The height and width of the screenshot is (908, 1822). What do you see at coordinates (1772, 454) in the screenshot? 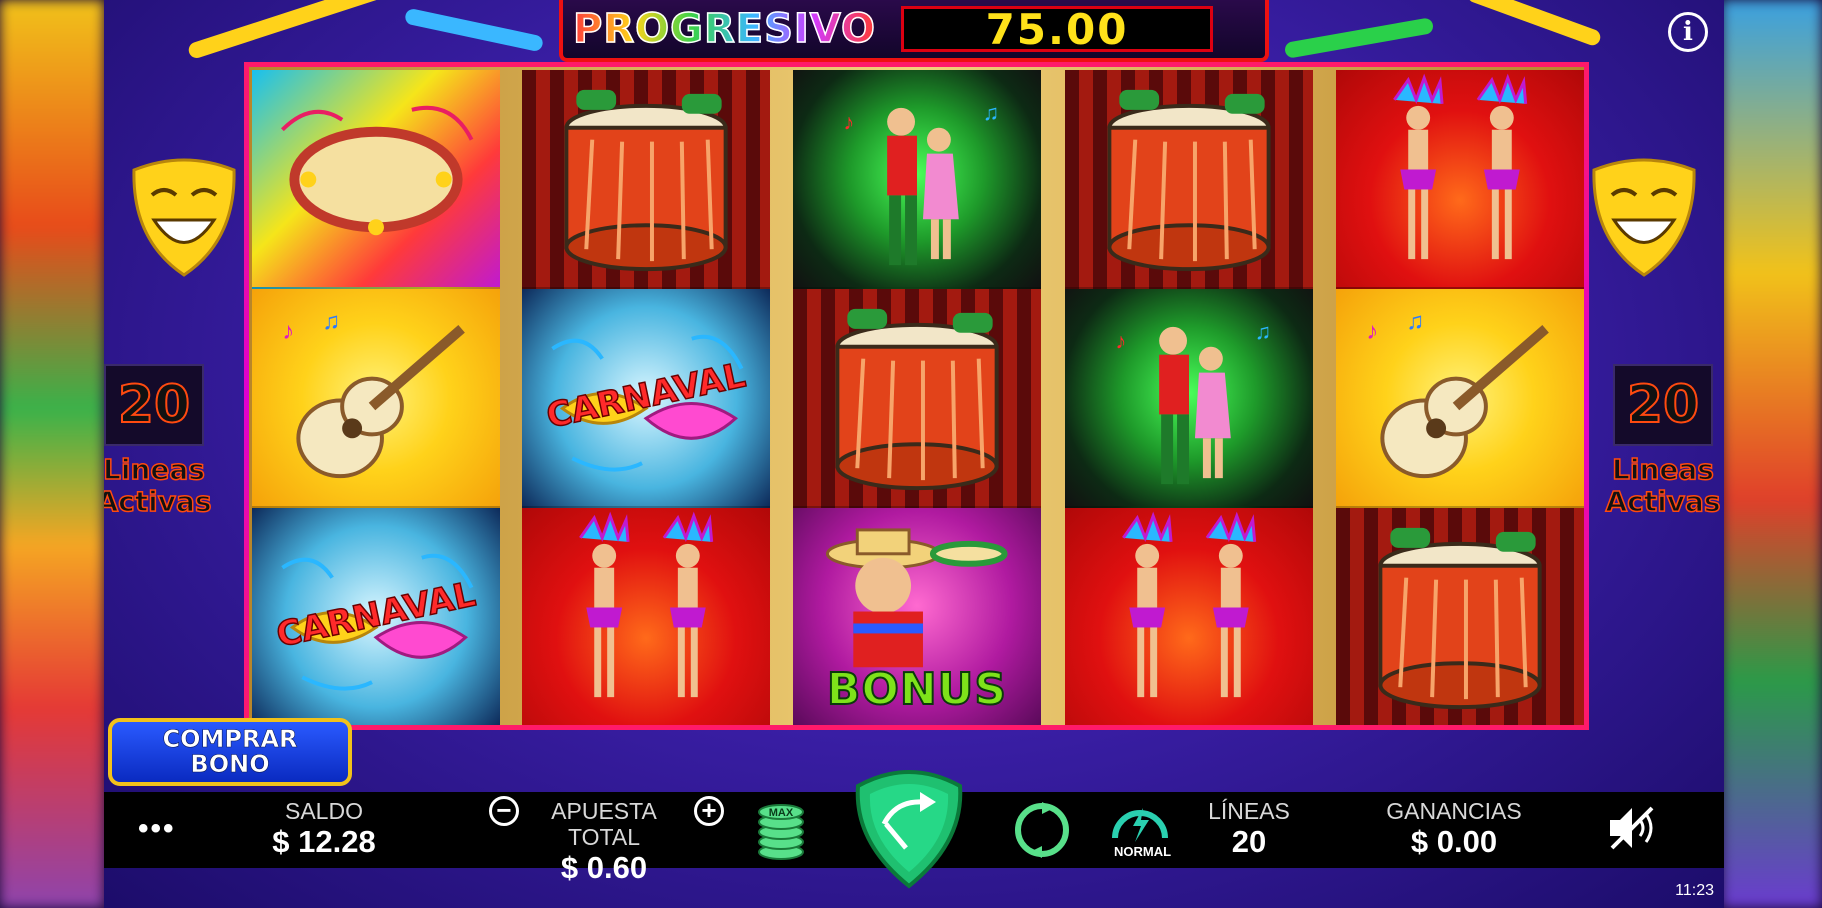
I see `right-backdrop` at bounding box center [1772, 454].